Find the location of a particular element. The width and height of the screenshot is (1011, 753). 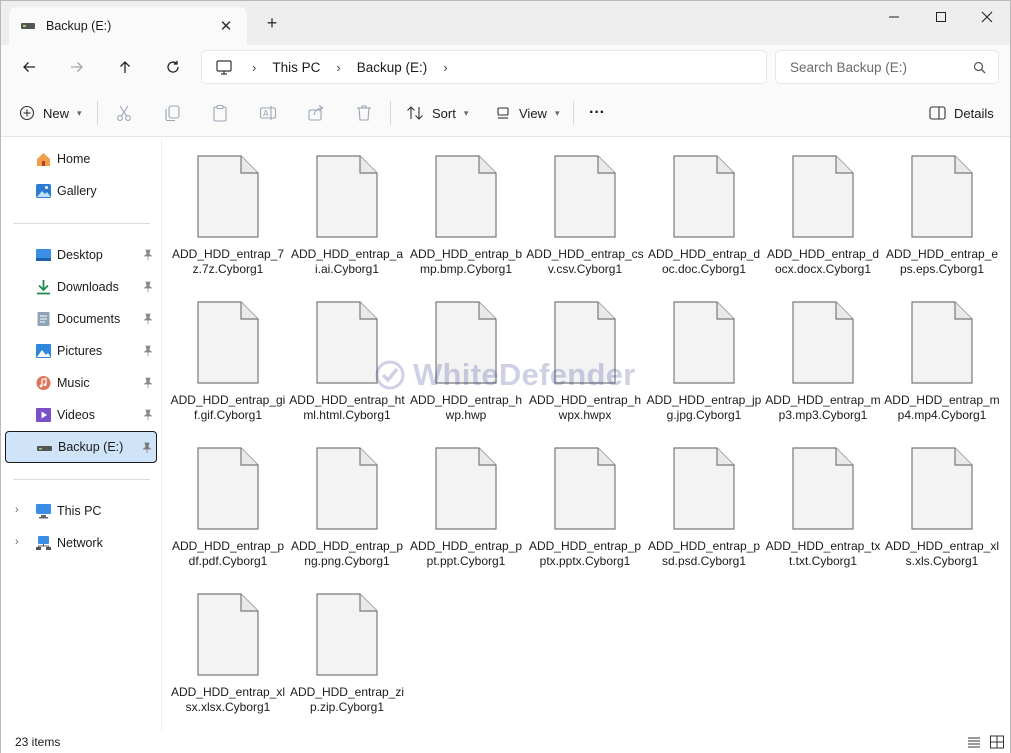

file-name: ADD_HDD_entrap_mp4.mp4.Cyborg1 is located at coordinates (942, 407).